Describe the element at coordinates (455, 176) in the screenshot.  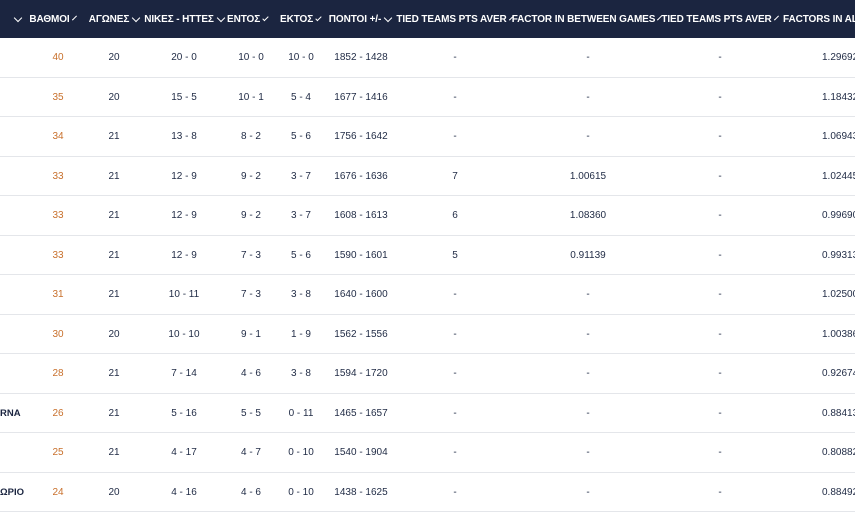
I see `cell-tied-avg: 7` at that location.